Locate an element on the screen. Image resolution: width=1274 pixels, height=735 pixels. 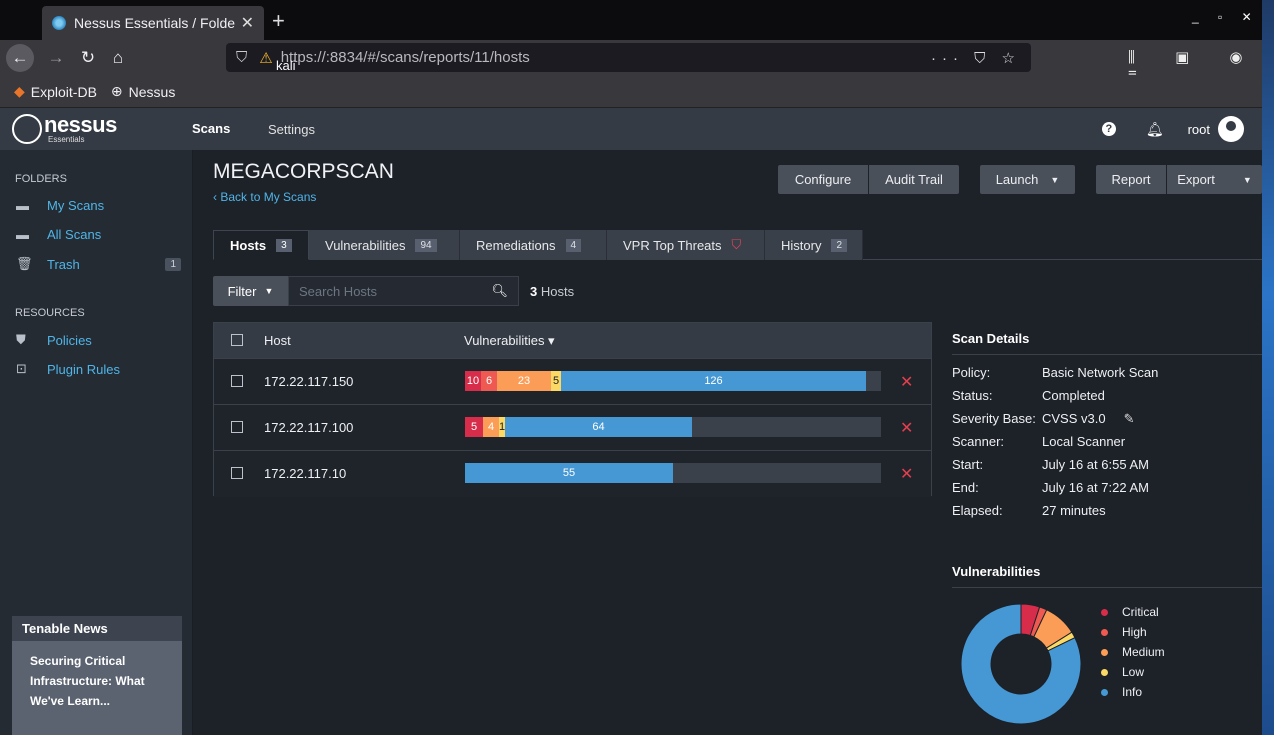
filter-button: Filter ▼ is located at coordinates (250, 291).